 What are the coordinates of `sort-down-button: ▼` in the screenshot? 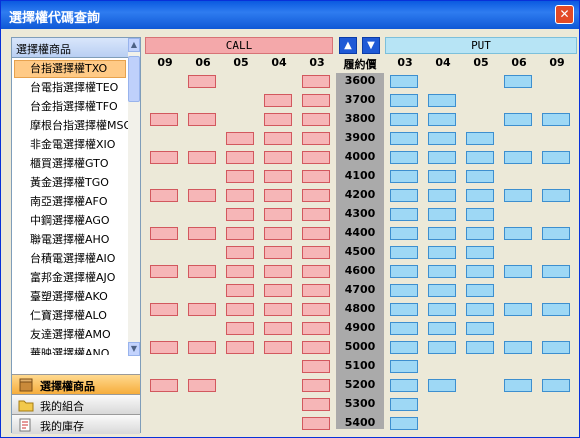 It's located at (371, 45).